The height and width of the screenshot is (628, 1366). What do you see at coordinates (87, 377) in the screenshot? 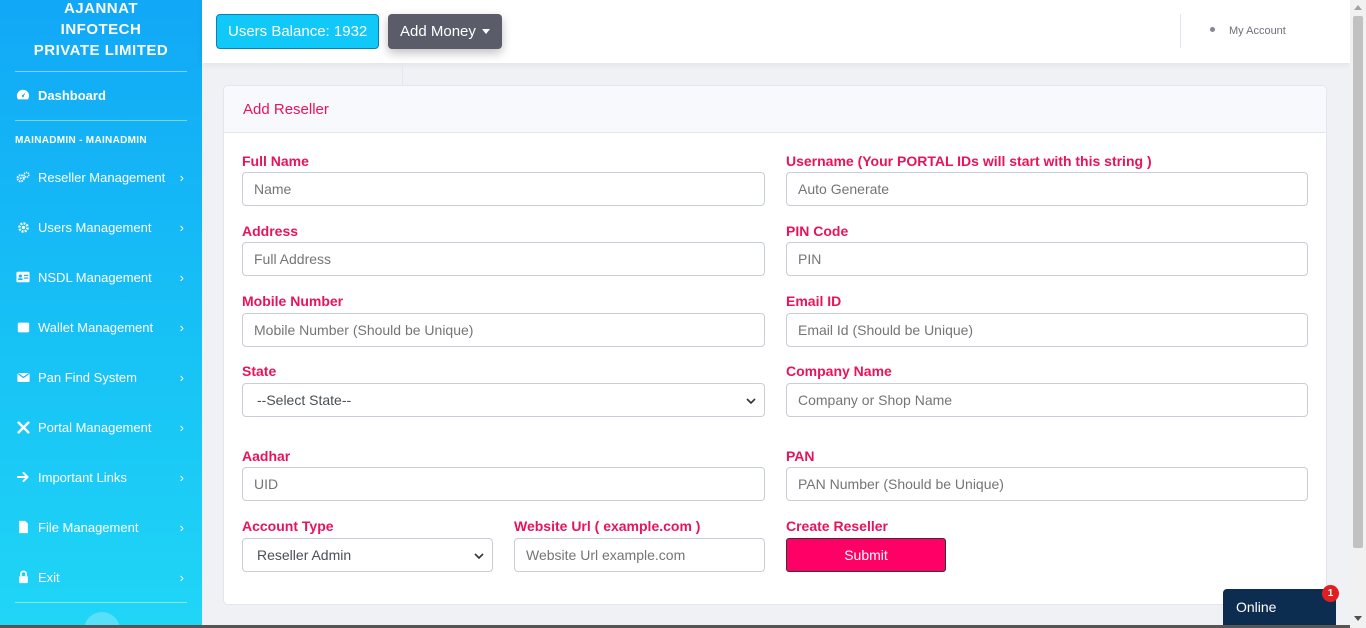
I see `sidebar-item-label: Pan Find System` at bounding box center [87, 377].